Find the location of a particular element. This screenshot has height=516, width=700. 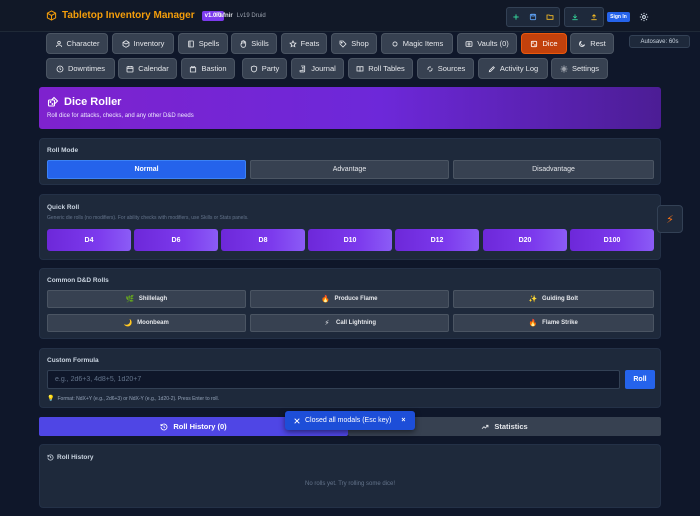

mode-normal-button: Normal is located at coordinates (146, 169).